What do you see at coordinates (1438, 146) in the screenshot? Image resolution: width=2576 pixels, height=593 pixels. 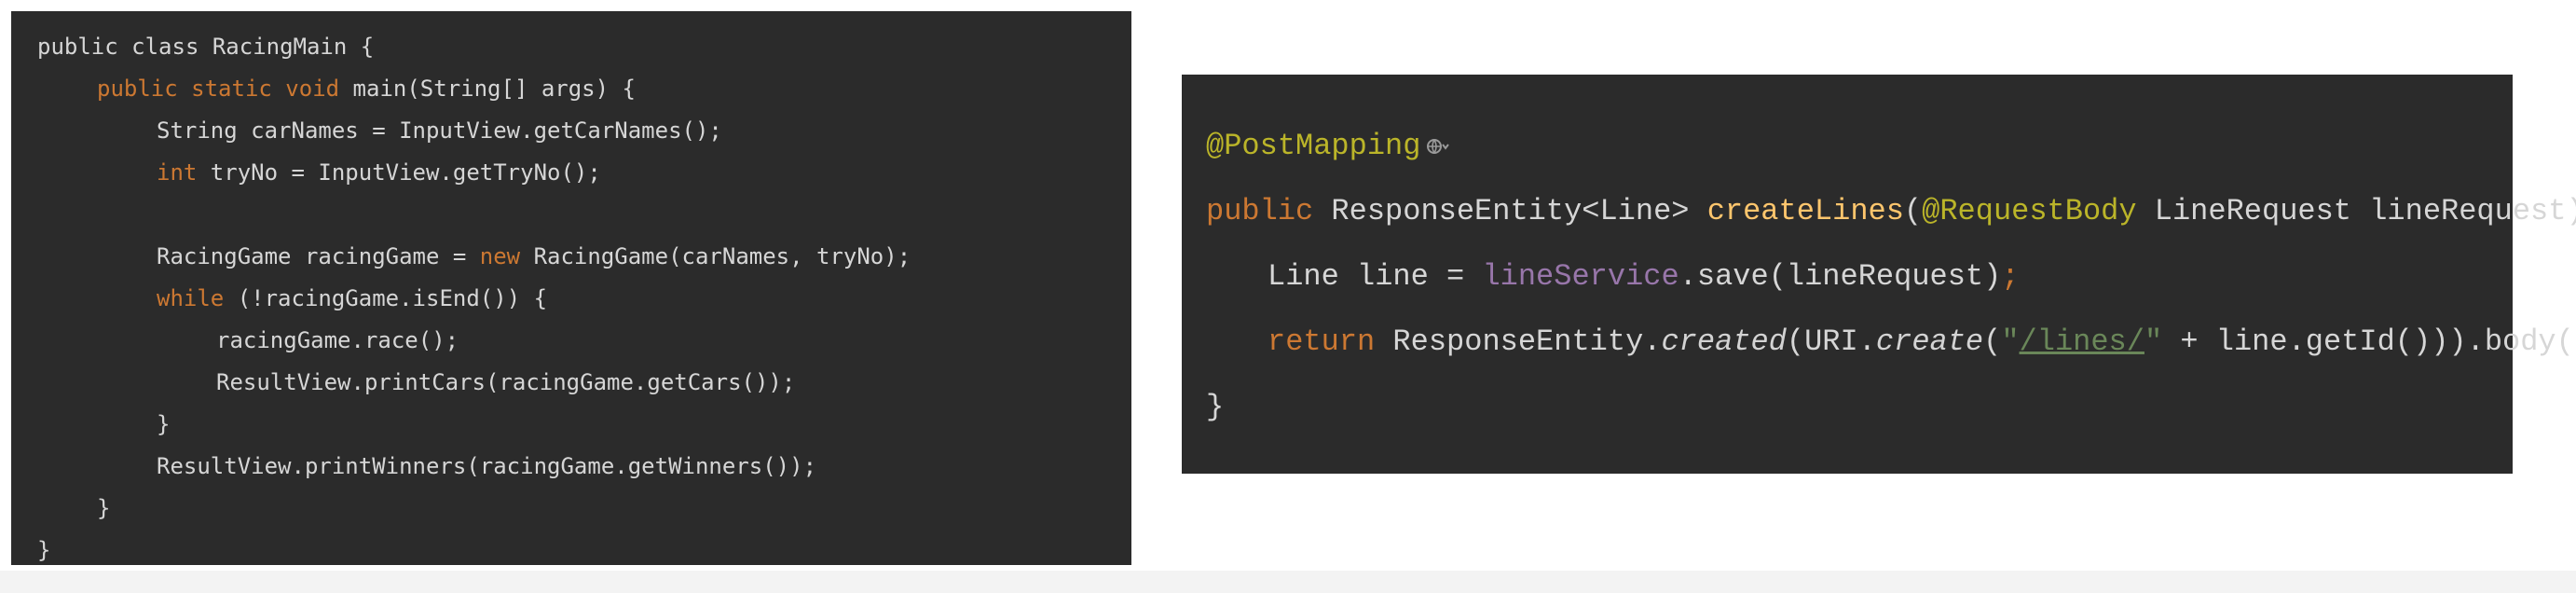 I see `globe-chevron-icon` at bounding box center [1438, 146].